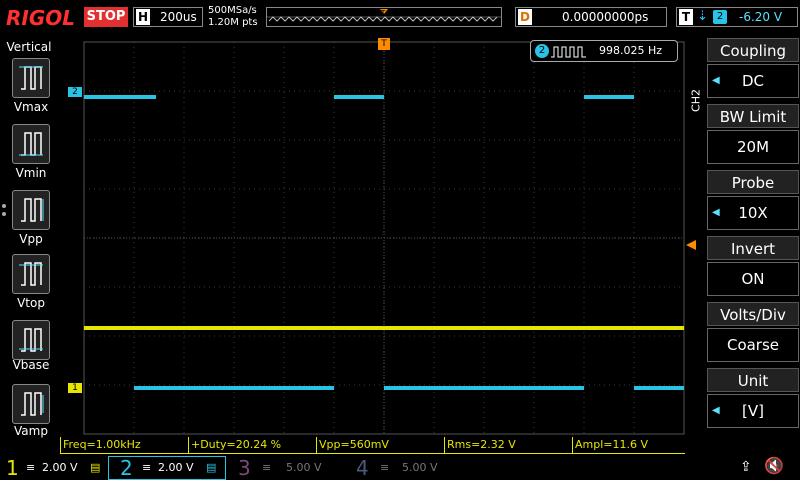  What do you see at coordinates (75, 388) in the screenshot?
I see `ch1-offset-marker: 1` at bounding box center [75, 388].